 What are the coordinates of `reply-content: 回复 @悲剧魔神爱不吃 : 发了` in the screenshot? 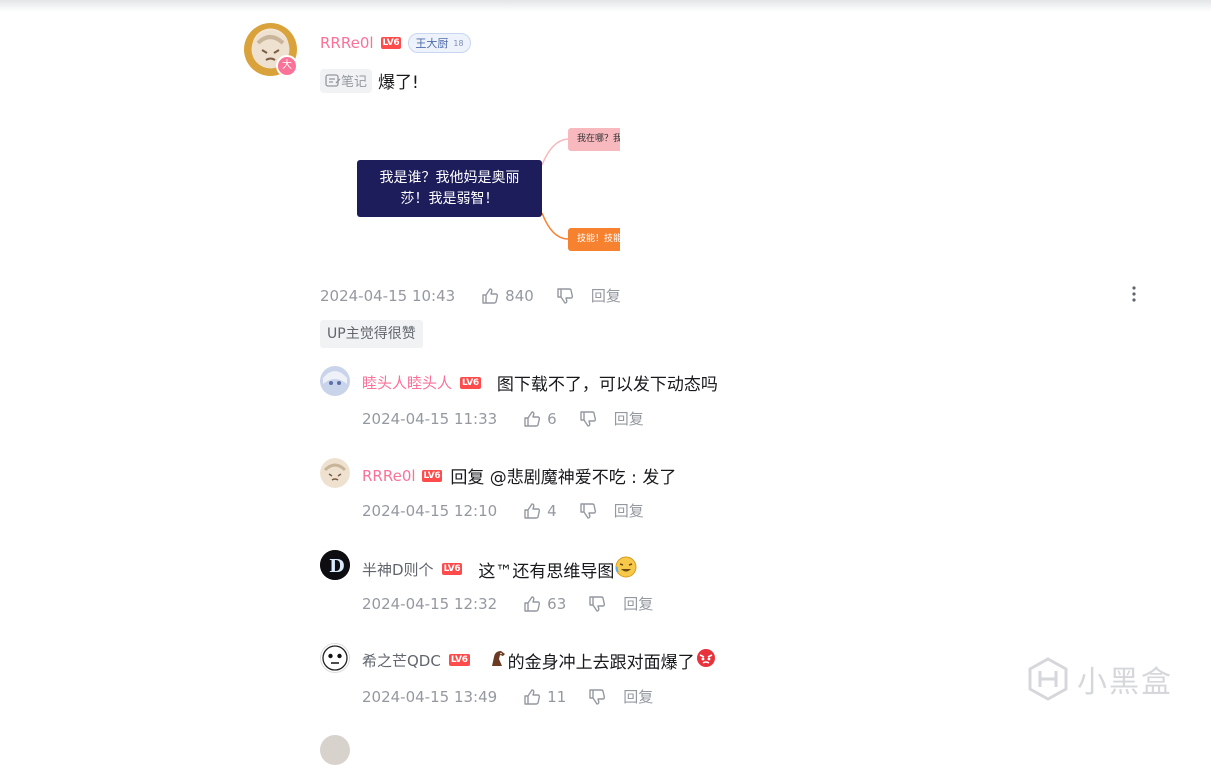 It's located at (563, 478).